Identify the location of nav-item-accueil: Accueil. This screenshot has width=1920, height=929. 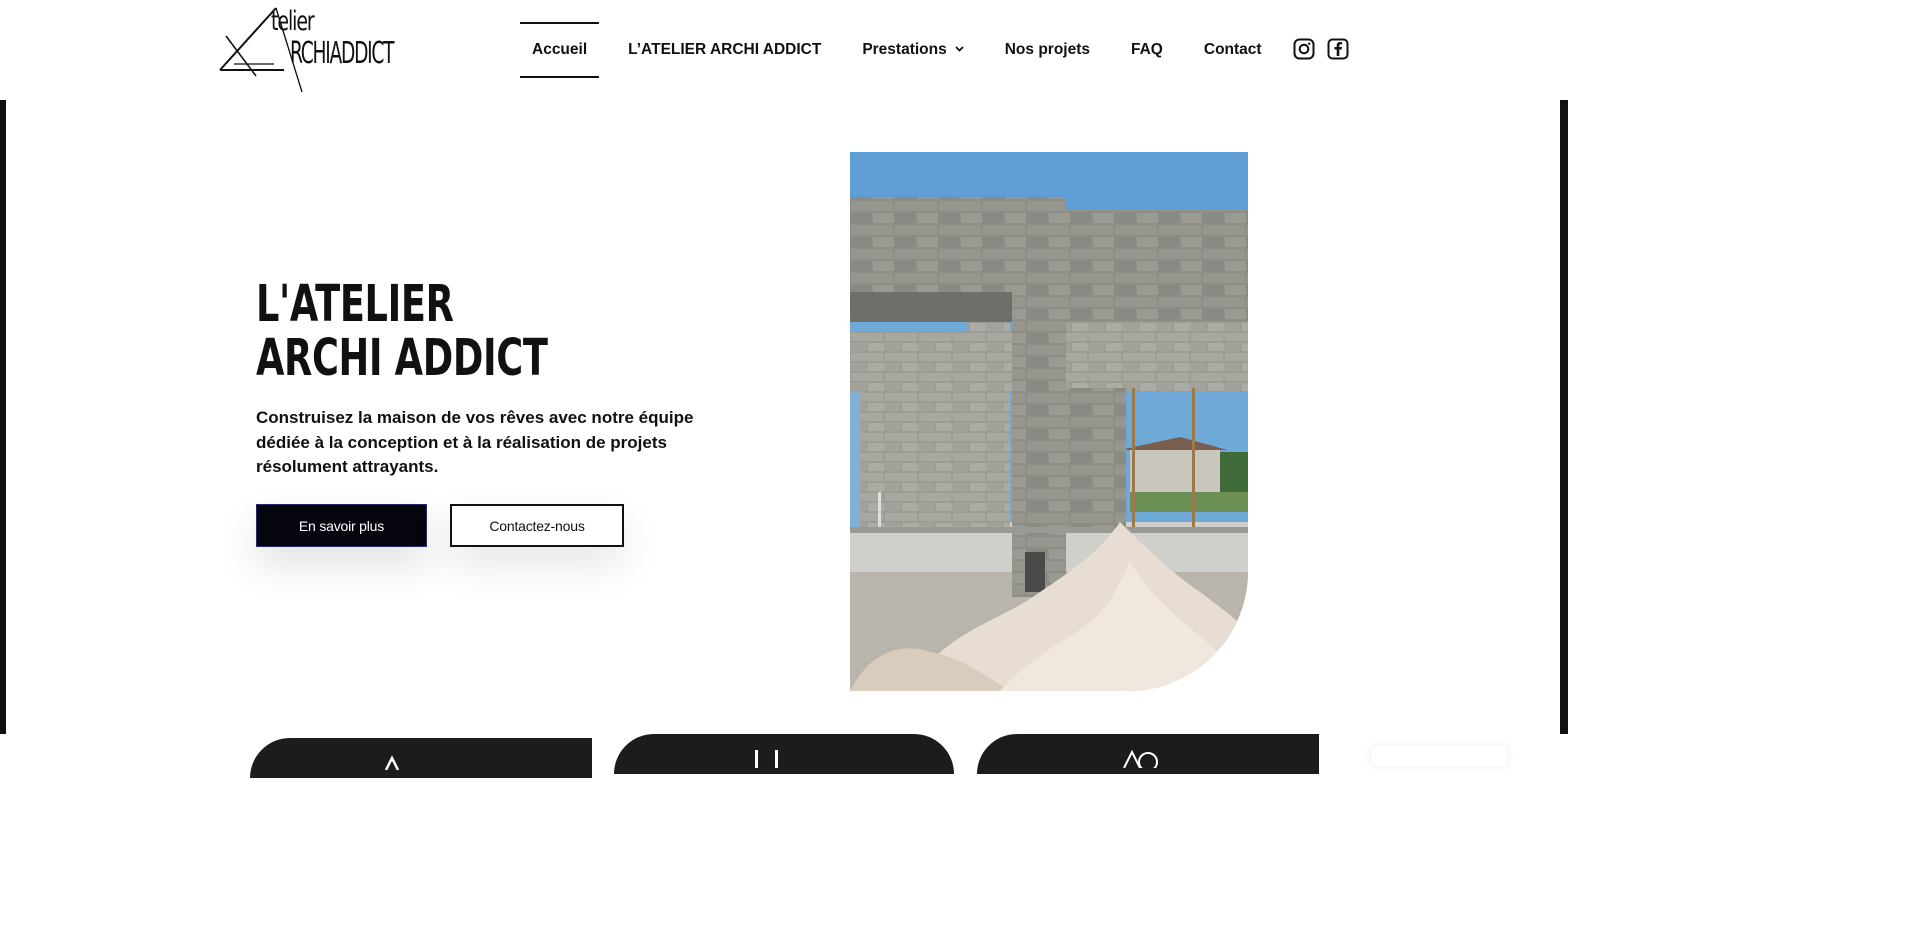
(560, 50).